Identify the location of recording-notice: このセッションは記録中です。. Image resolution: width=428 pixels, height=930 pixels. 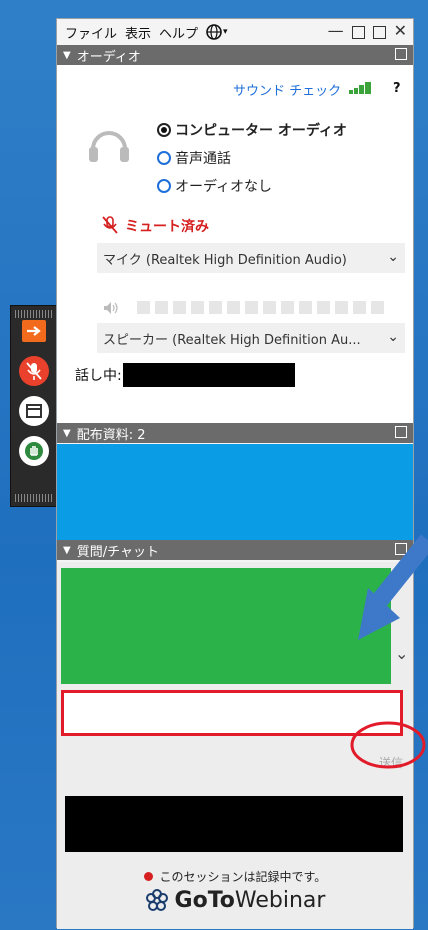
(235, 876).